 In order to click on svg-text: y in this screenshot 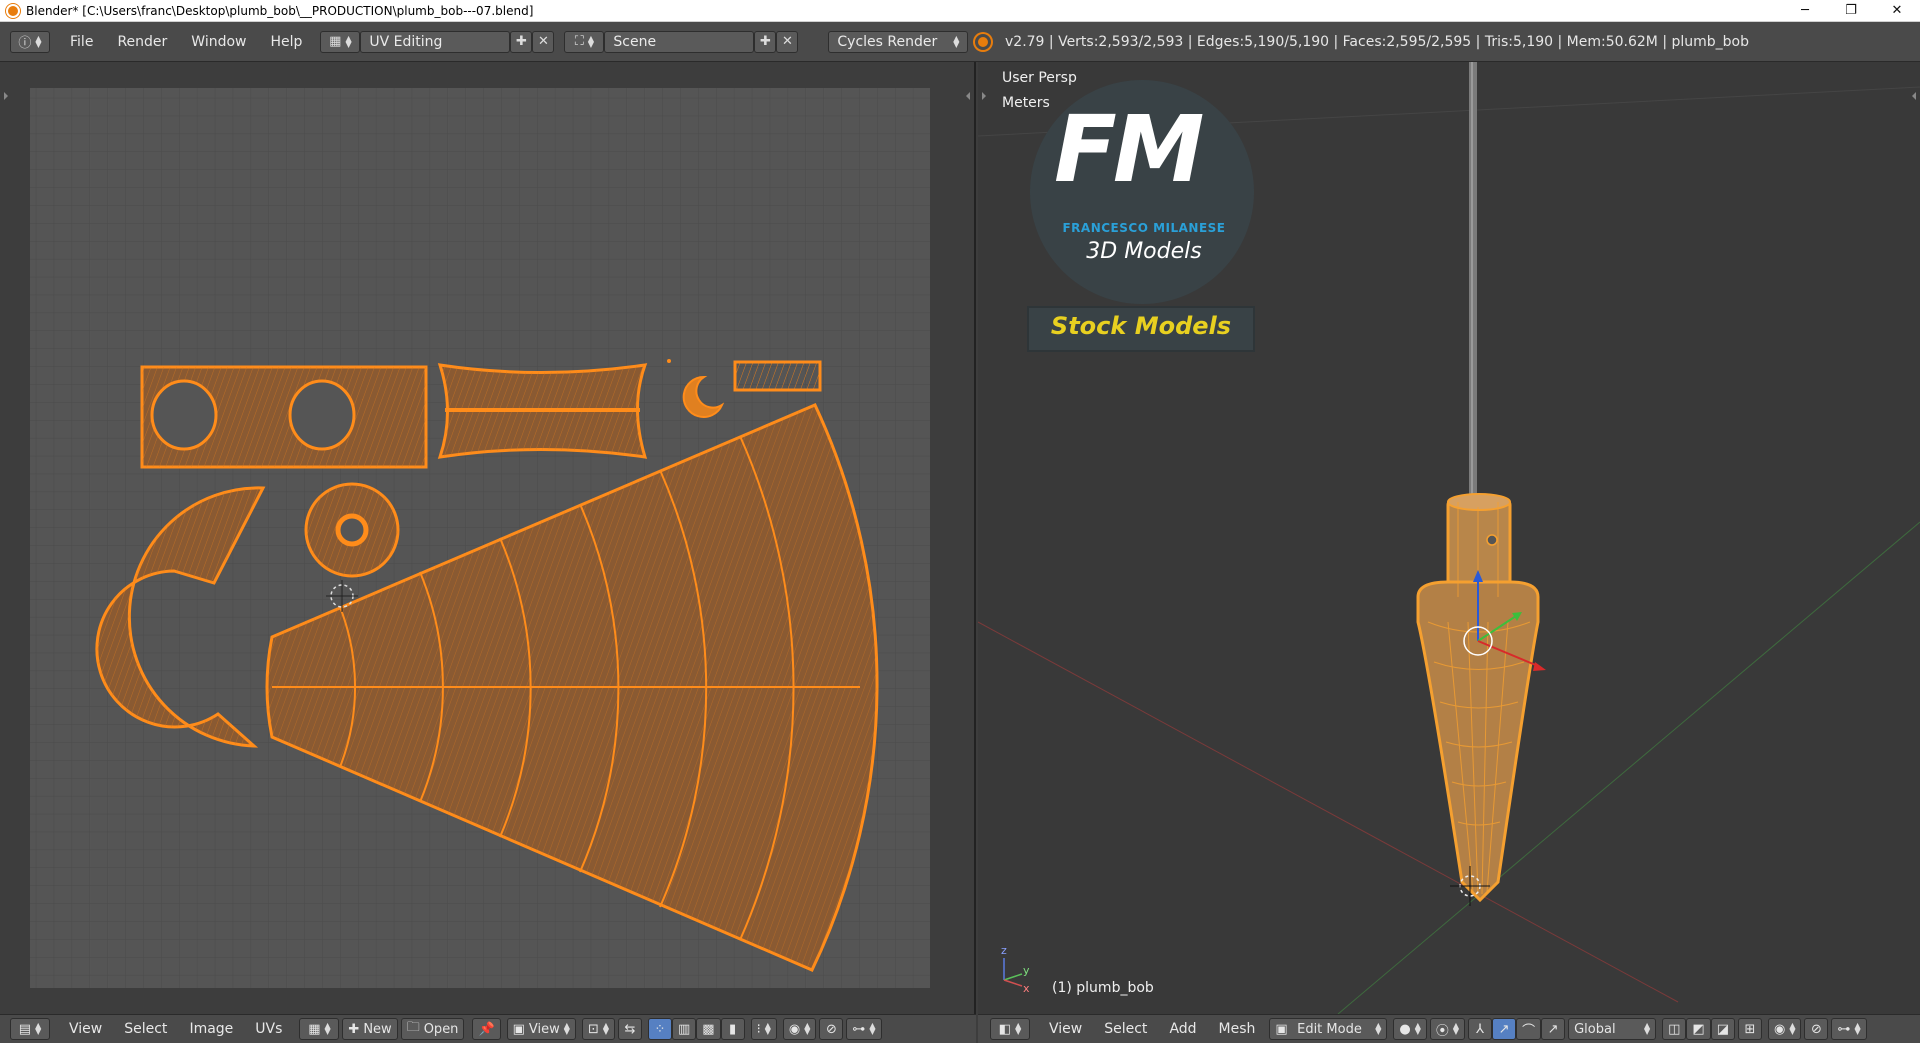, I will do `click(1026, 970)`.